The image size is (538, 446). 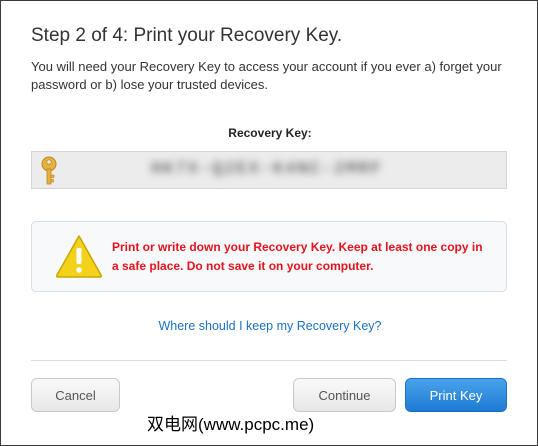 I want to click on watermark: 双电网(www.pcpc.me), so click(x=231, y=424).